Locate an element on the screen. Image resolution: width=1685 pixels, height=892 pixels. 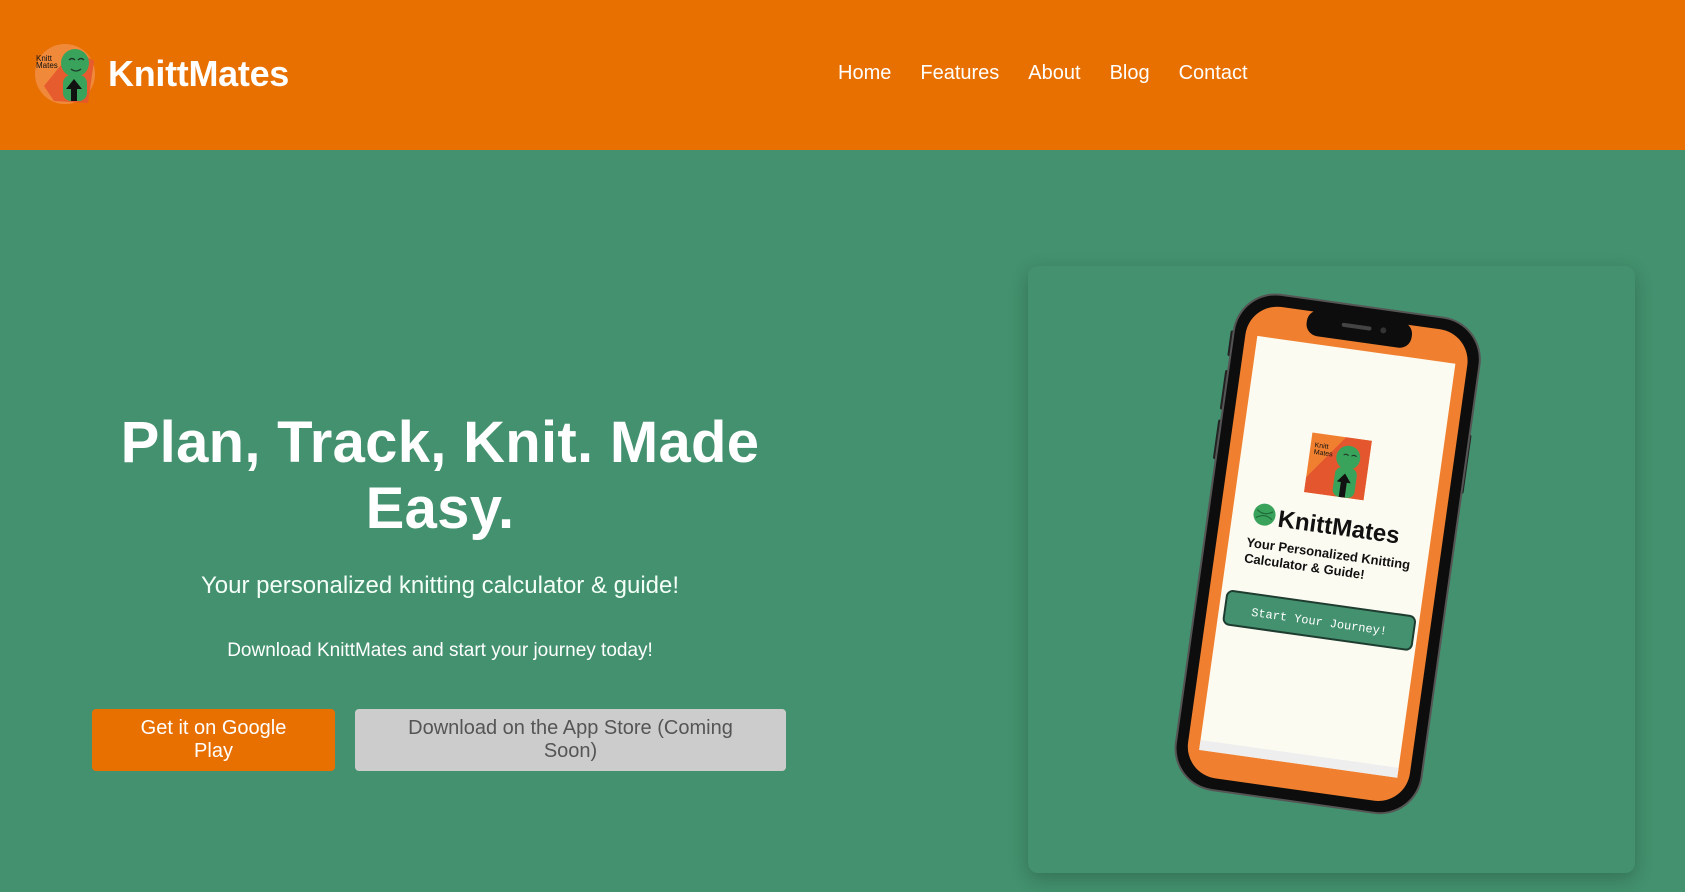
nav-home: Home is located at coordinates (864, 73).